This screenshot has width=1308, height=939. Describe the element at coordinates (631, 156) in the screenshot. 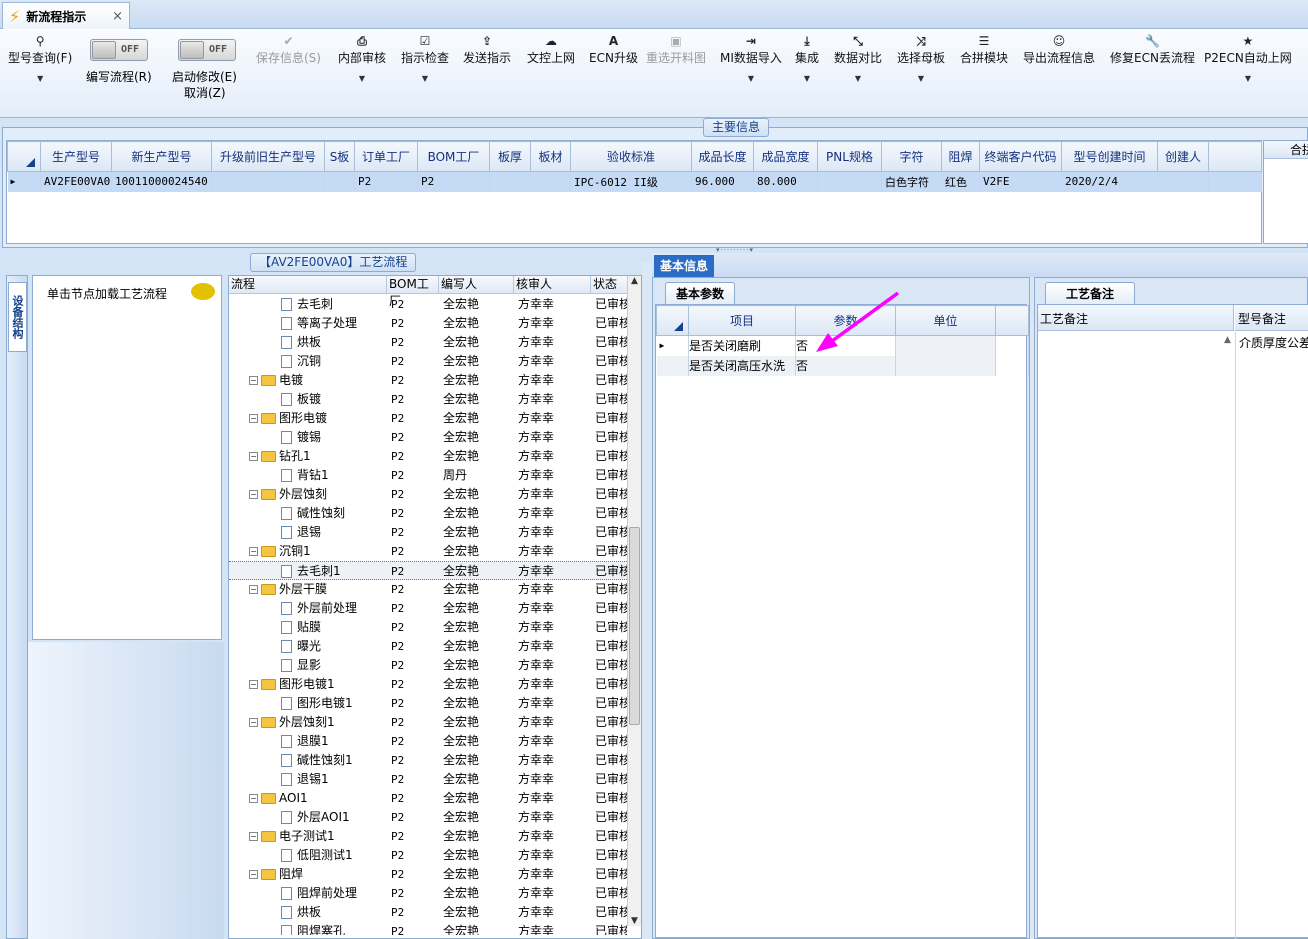

I see `col-header: 验收标准` at that location.